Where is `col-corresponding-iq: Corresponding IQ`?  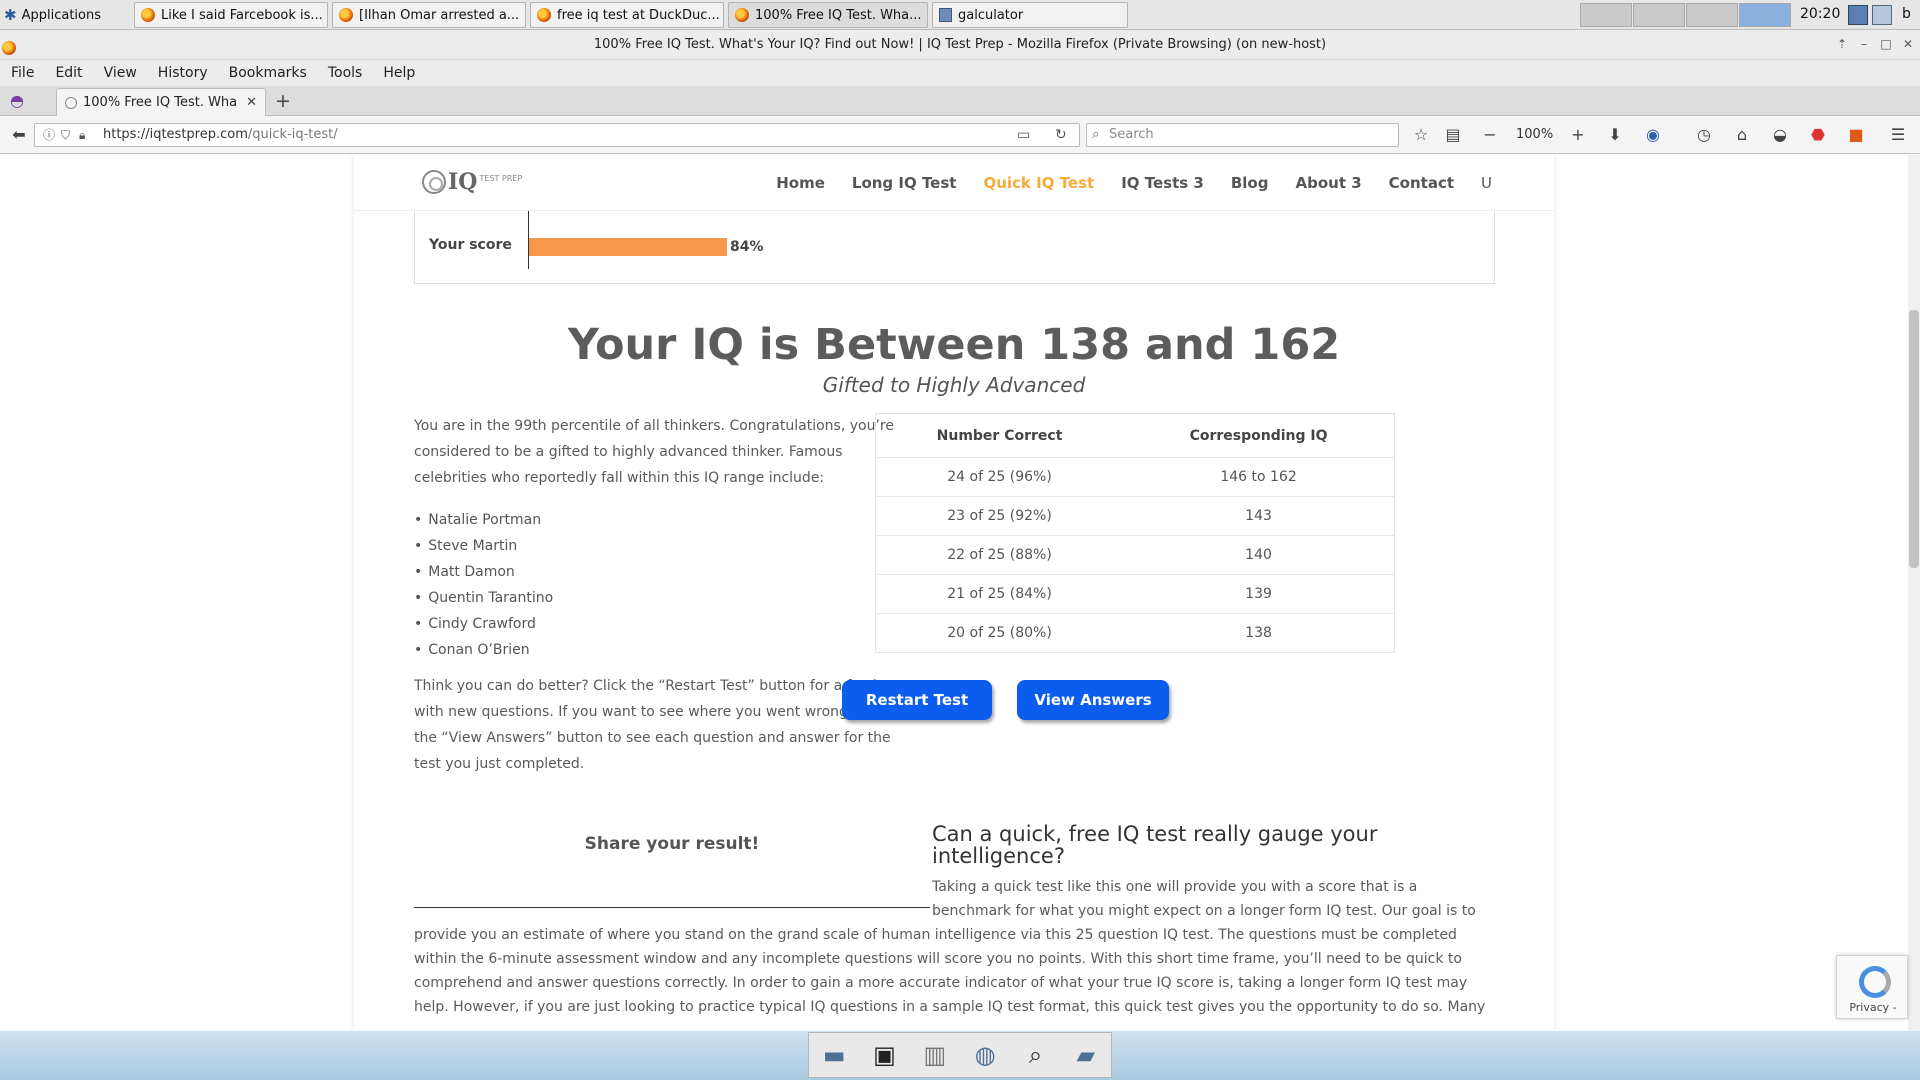 col-corresponding-iq: Corresponding IQ is located at coordinates (1259, 435).